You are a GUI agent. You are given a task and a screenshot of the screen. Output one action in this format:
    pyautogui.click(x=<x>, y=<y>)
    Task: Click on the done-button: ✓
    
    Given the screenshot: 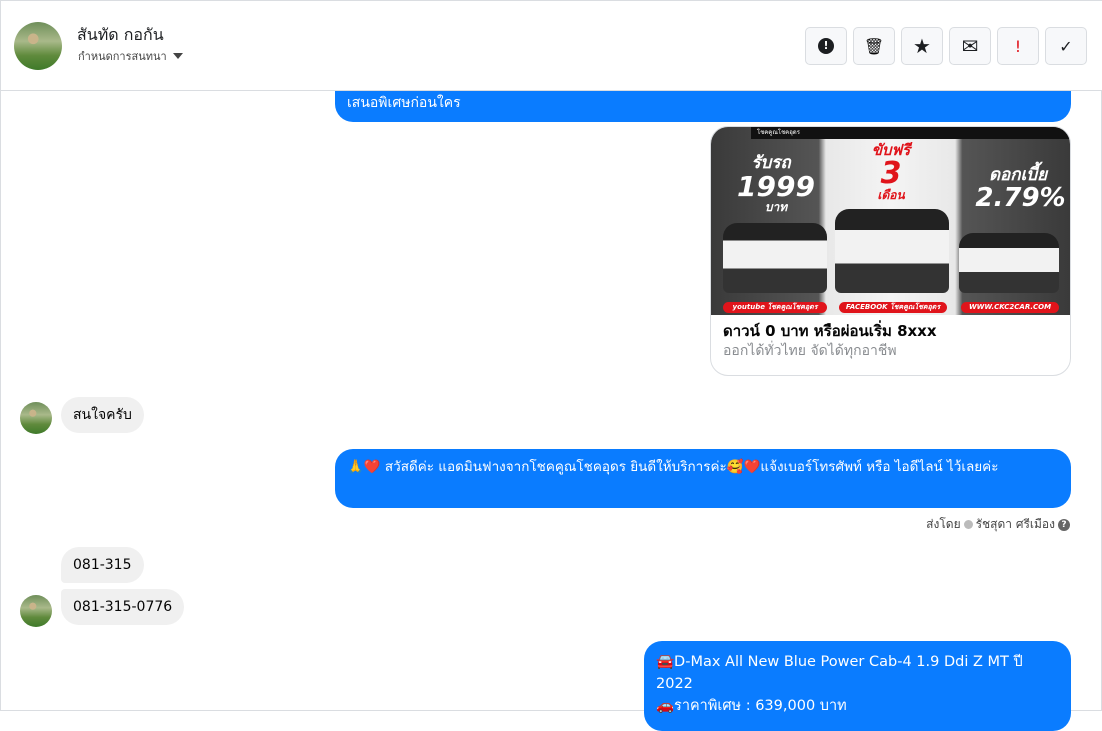 What is the action you would take?
    pyautogui.click(x=1066, y=46)
    